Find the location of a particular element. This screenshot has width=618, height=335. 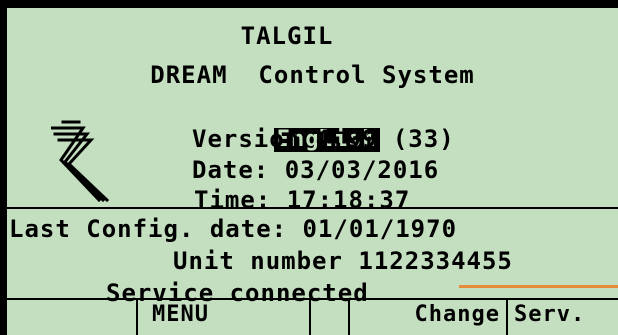

language-selector: English is located at coordinates (296, 122).